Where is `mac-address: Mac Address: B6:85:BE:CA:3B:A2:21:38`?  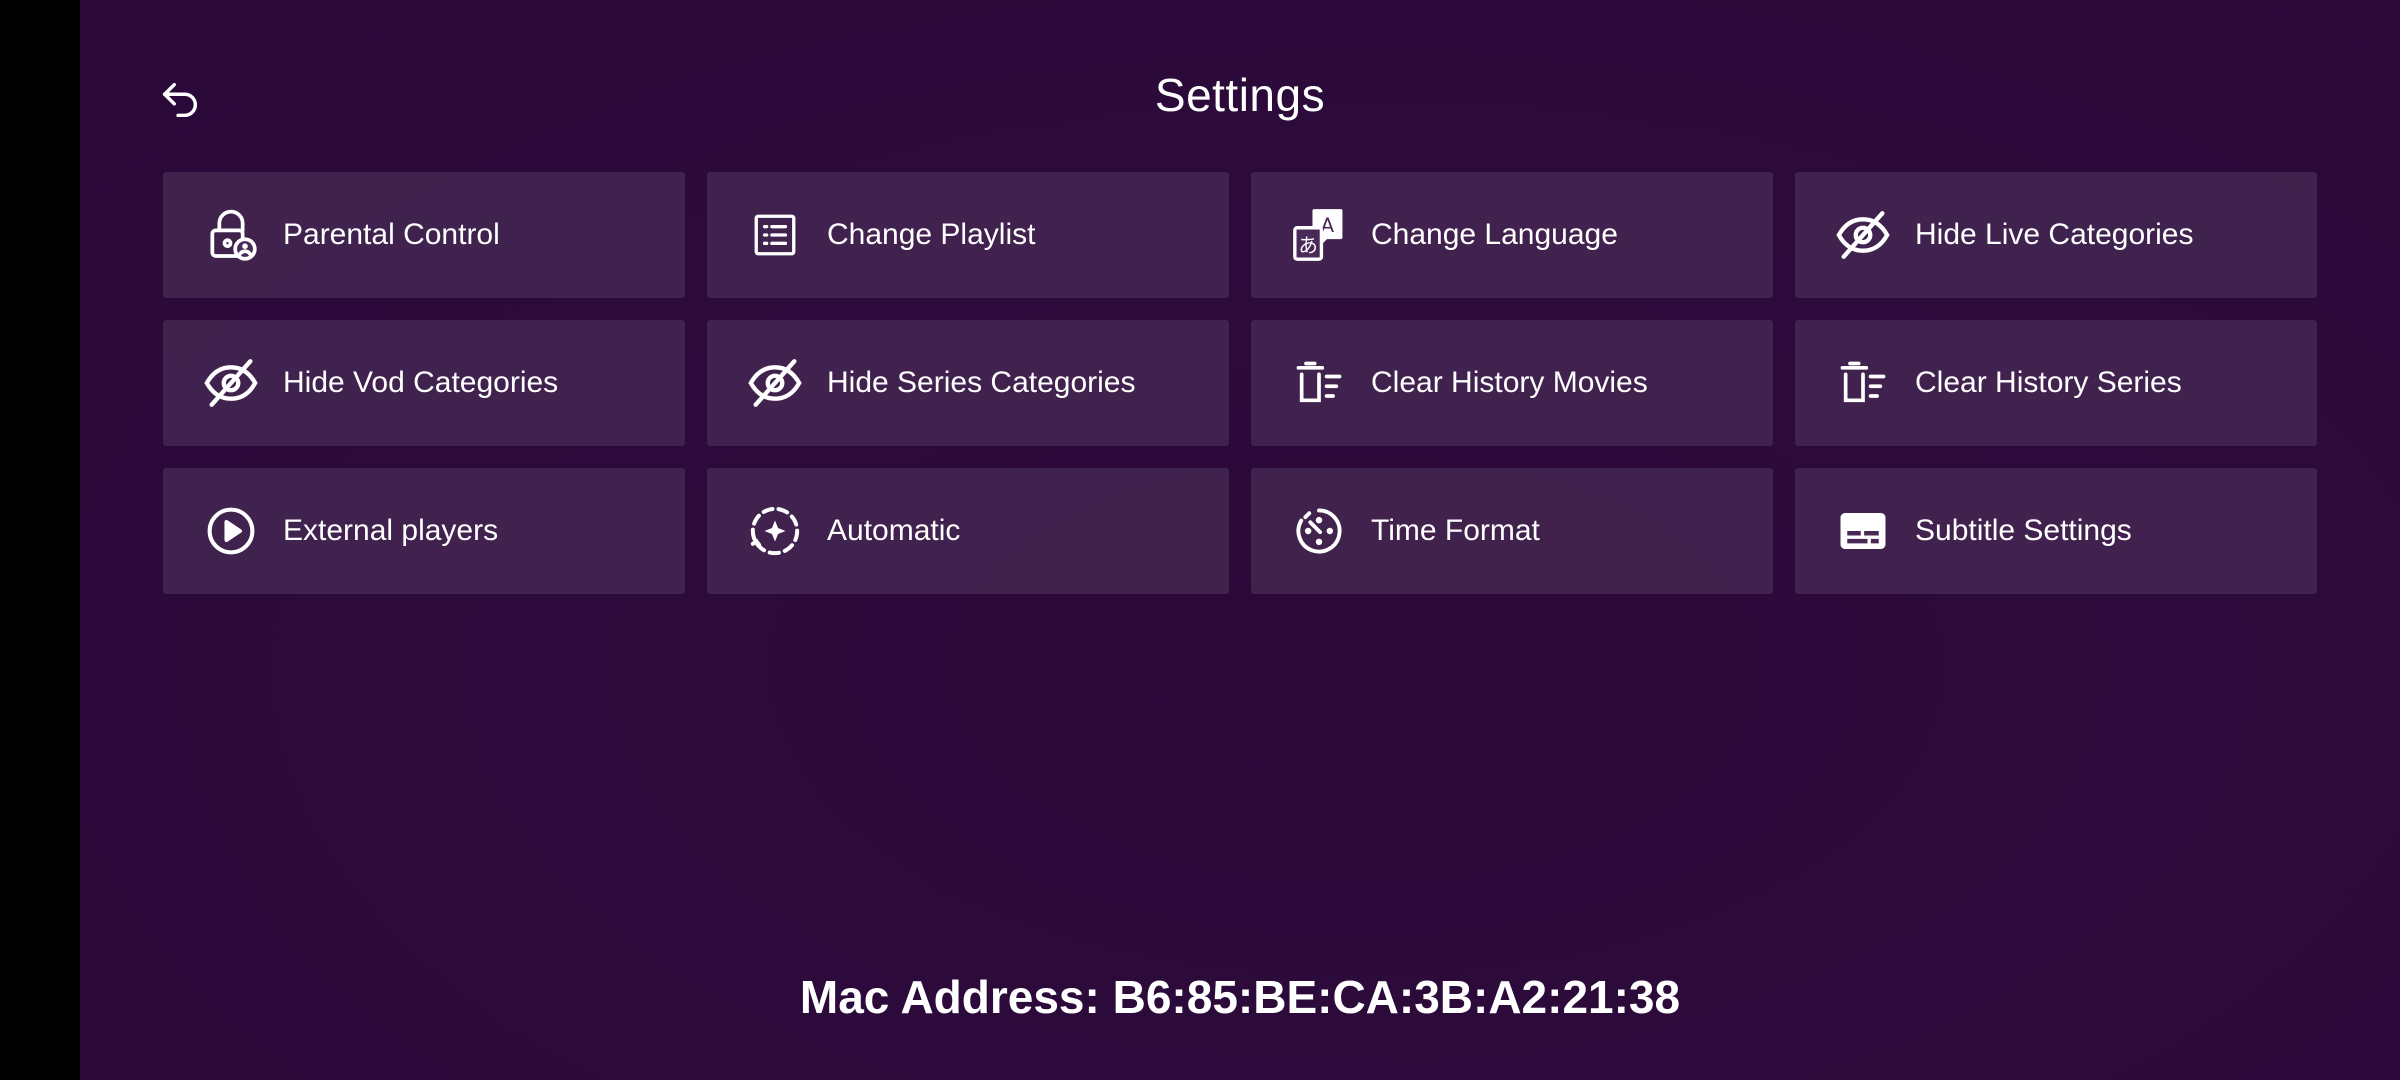 mac-address: Mac Address: B6:85:BE:CA:3B:A2:21:38 is located at coordinates (1240, 997).